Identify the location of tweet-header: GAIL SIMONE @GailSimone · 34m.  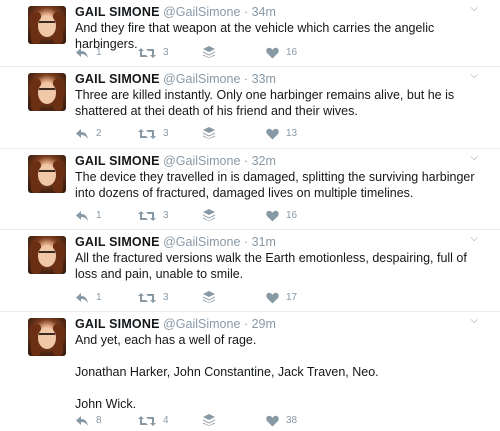
(277, 12).